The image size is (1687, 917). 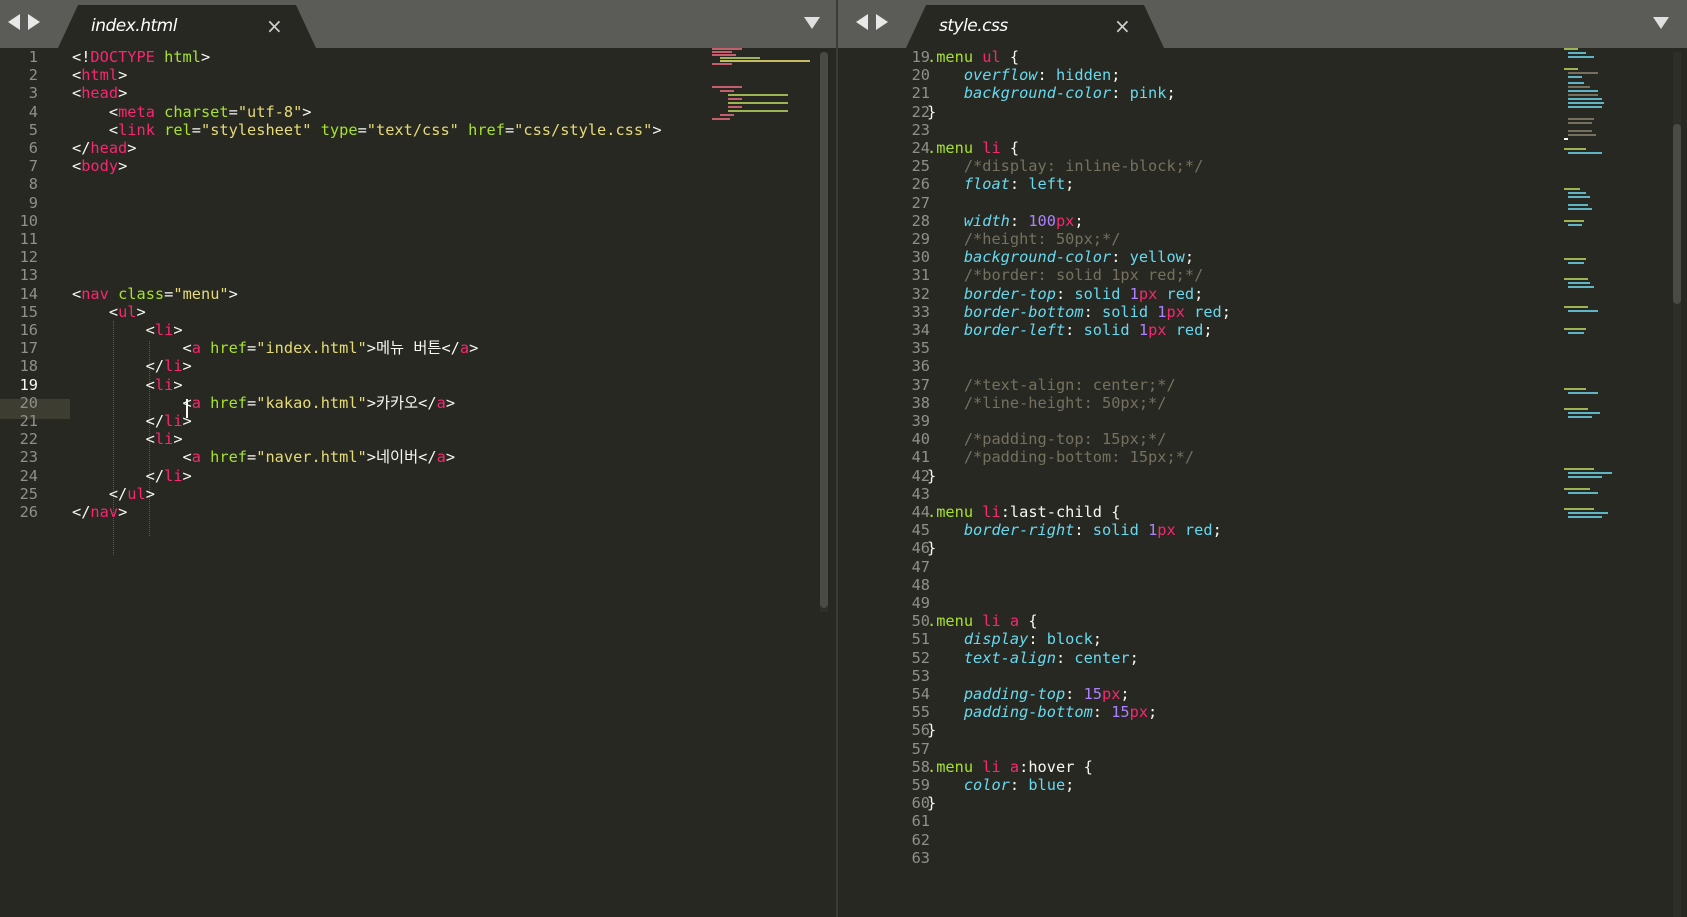 What do you see at coordinates (1047, 785) in the screenshot?
I see `code-token: blue` at bounding box center [1047, 785].